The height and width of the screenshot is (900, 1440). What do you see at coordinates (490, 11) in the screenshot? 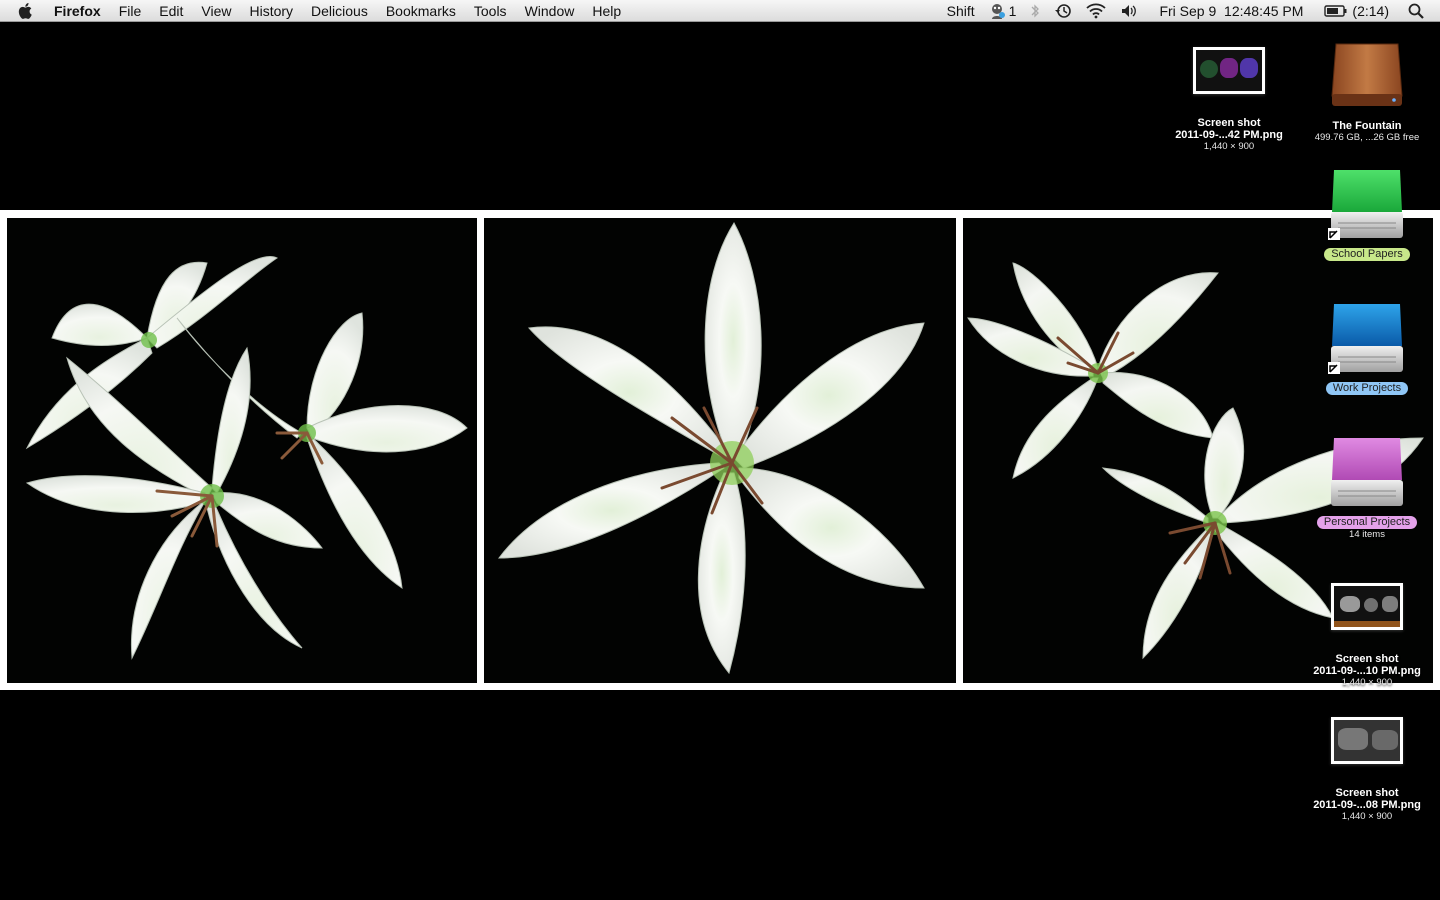
I see `menu-tools: Tools` at bounding box center [490, 11].